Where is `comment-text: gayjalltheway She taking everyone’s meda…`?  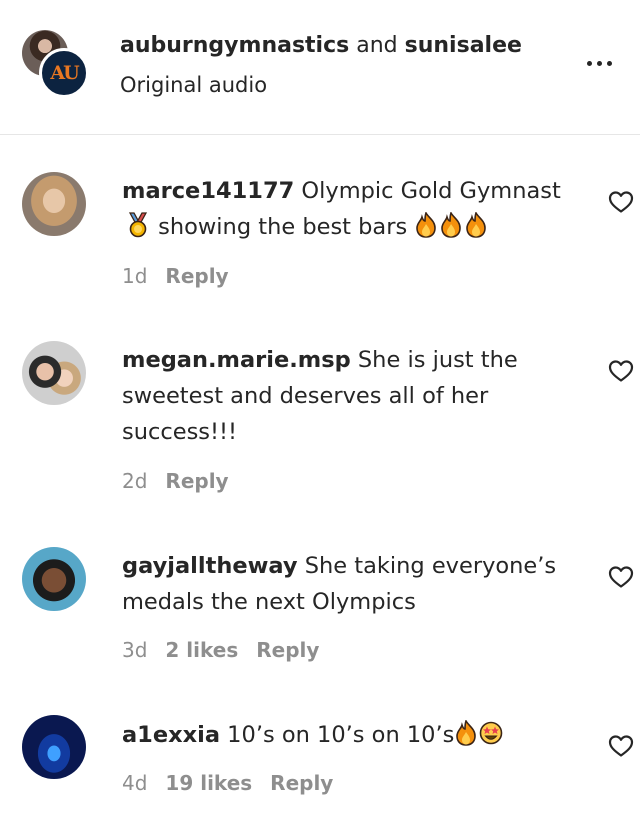 comment-text: gayjalltheway She taking everyone’s meda… is located at coordinates (357, 584).